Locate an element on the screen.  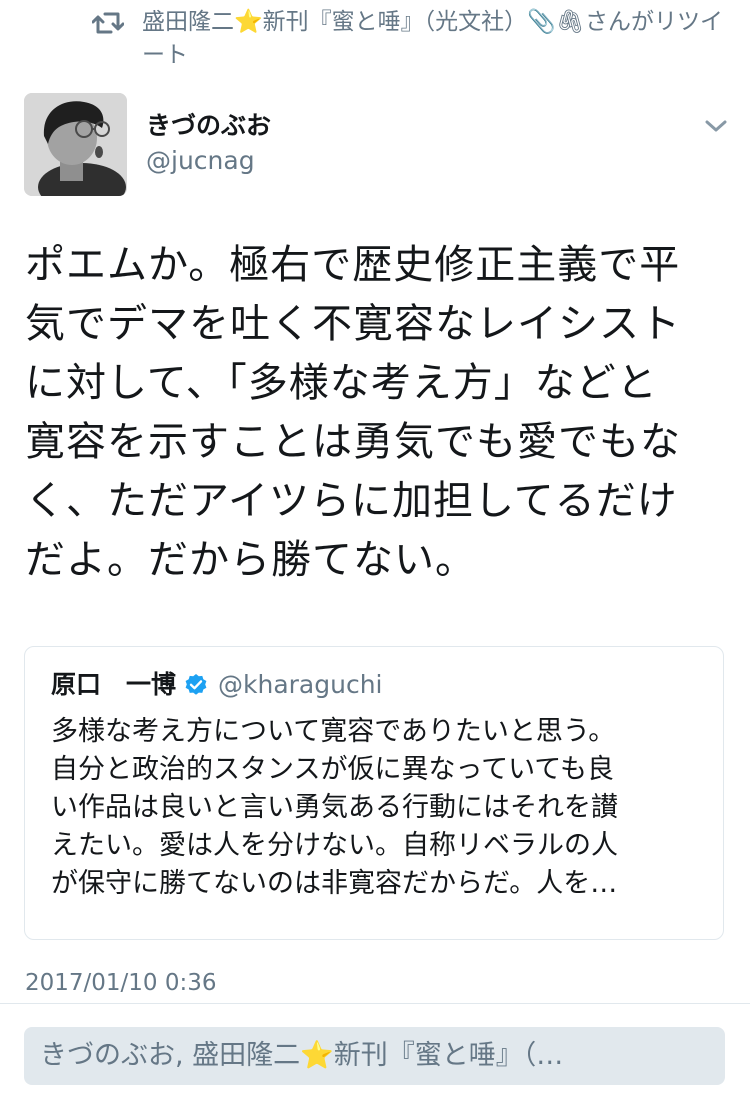
author-display-name: きづのぶお is located at coordinates (208, 126).